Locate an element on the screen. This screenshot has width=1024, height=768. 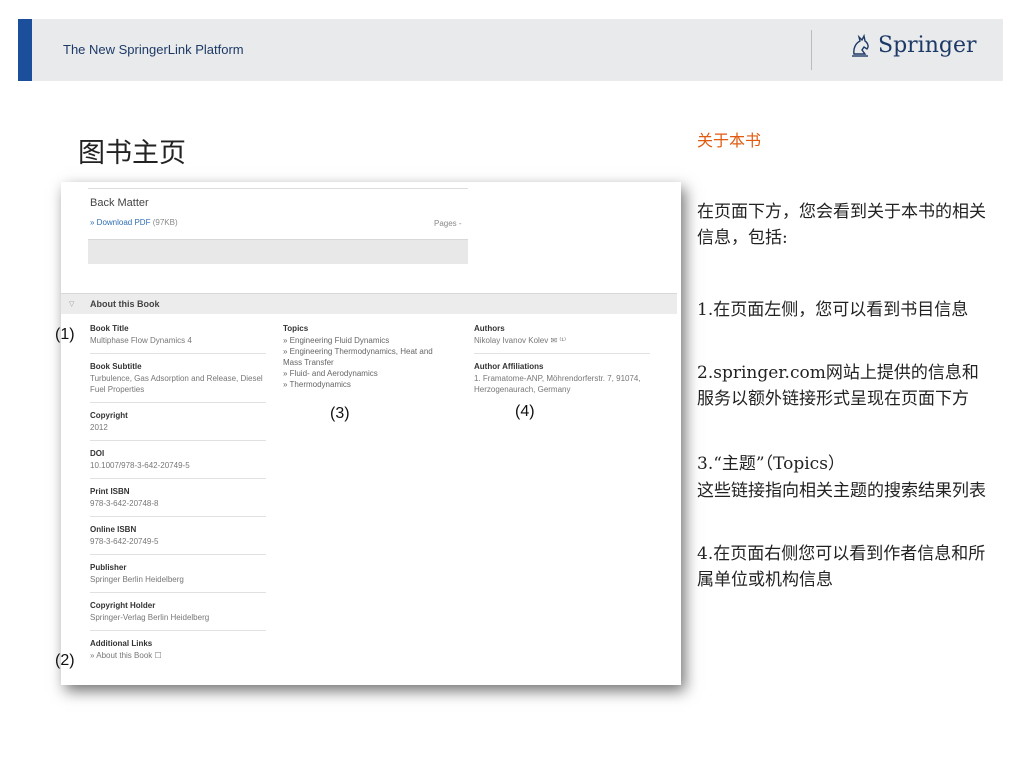
authors-label: Authors is located at coordinates (489, 328).